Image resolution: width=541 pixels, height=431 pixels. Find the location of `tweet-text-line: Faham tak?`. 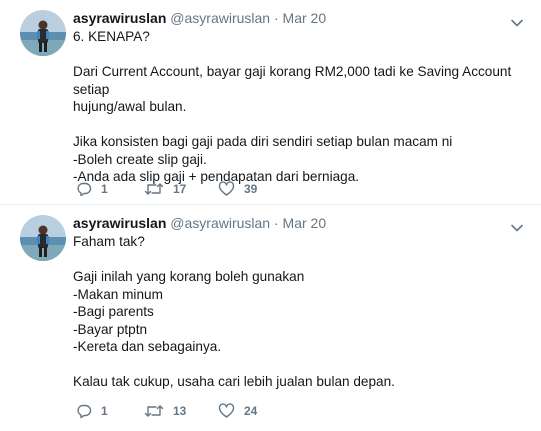

tweet-text-line: Faham tak? is located at coordinates (109, 241).